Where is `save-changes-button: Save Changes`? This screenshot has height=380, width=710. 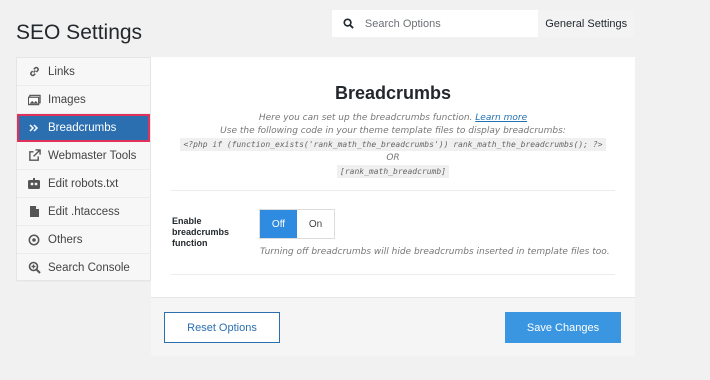
save-changes-button: Save Changes is located at coordinates (563, 327).